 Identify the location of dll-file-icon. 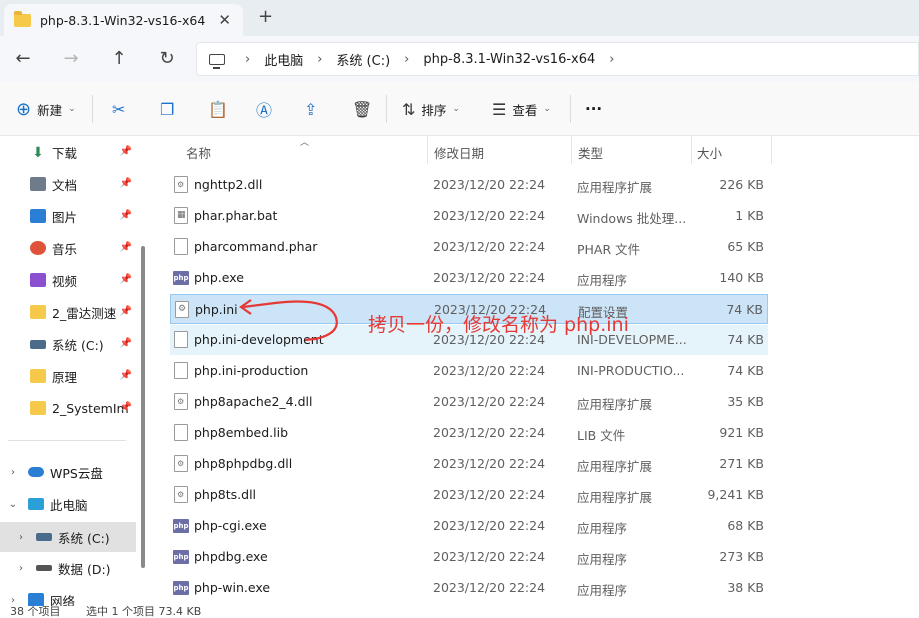
(181, 184).